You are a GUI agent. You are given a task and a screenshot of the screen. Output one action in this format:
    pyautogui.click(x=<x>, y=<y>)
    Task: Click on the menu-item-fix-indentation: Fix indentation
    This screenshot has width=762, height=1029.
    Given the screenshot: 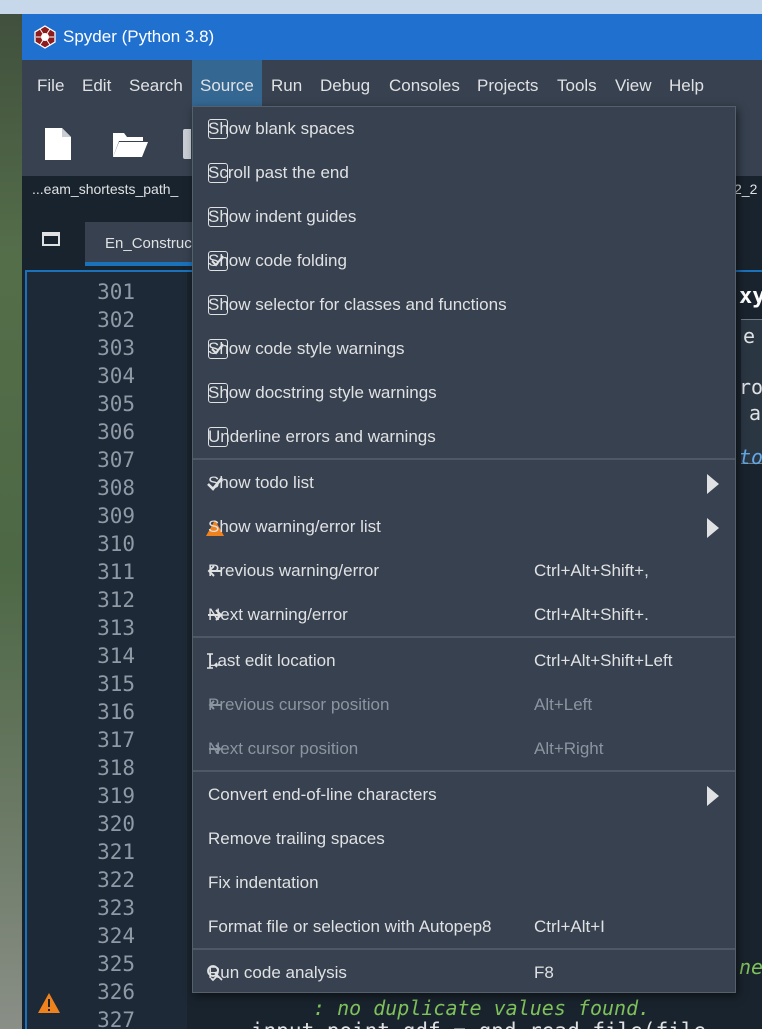 What is the action you would take?
    pyautogui.click(x=464, y=883)
    